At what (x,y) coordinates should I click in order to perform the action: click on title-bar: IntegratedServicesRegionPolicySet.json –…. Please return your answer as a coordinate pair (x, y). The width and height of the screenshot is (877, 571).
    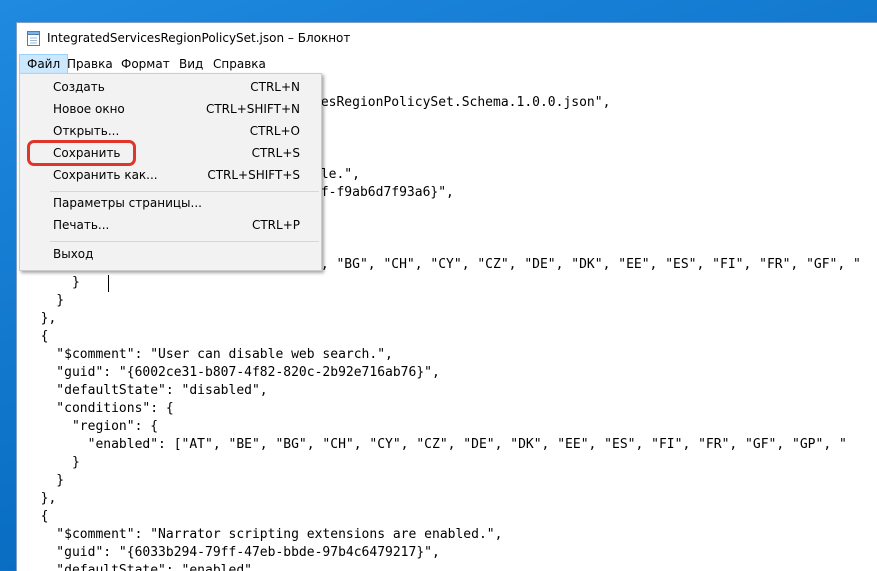
    Looking at the image, I should click on (447, 38).